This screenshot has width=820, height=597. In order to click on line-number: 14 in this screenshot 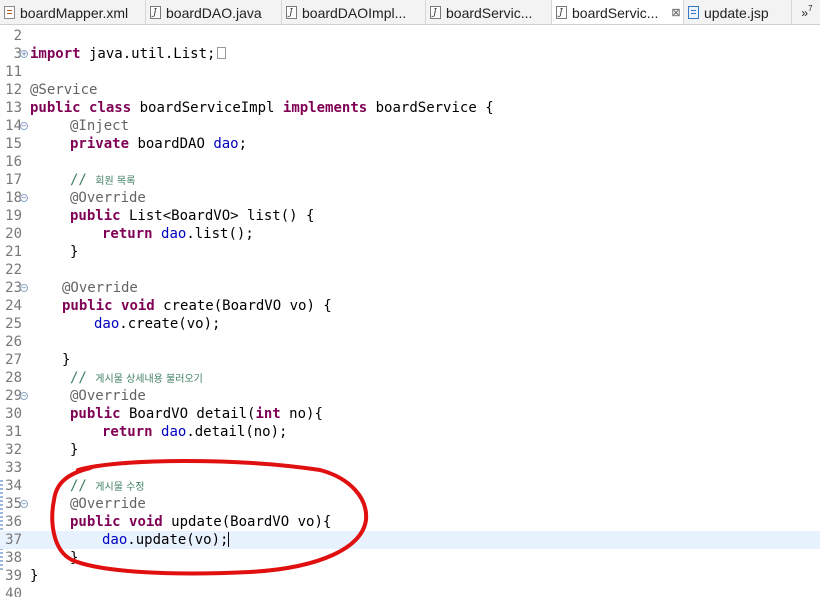, I will do `click(13, 126)`.